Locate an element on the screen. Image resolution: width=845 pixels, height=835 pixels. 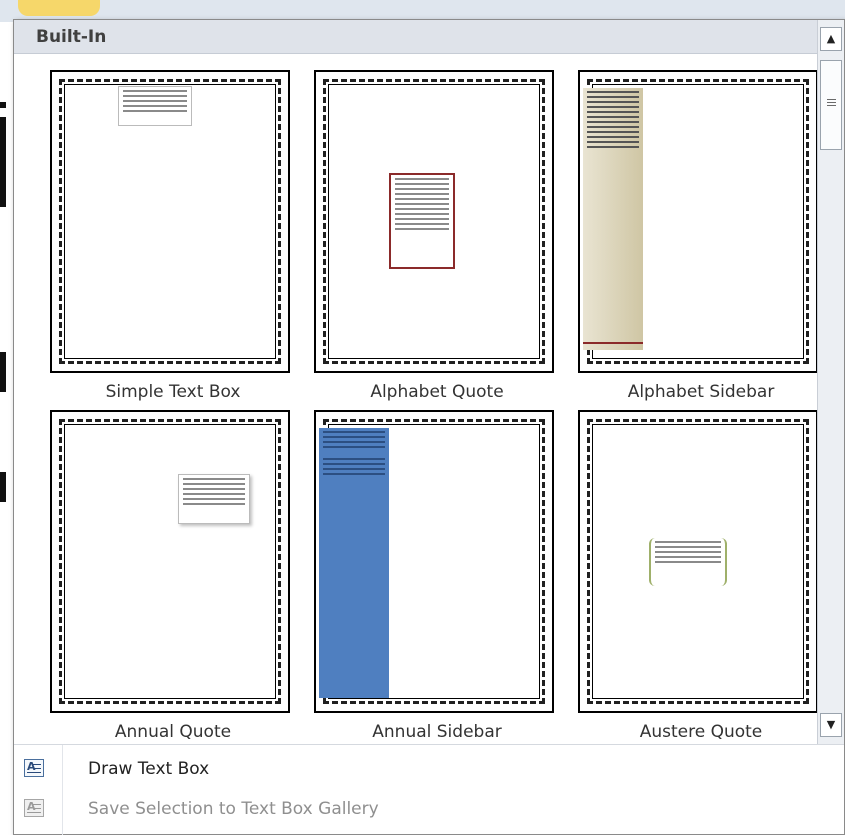
gallery-item-label: Alphabet Sidebar is located at coordinates (701, 392).